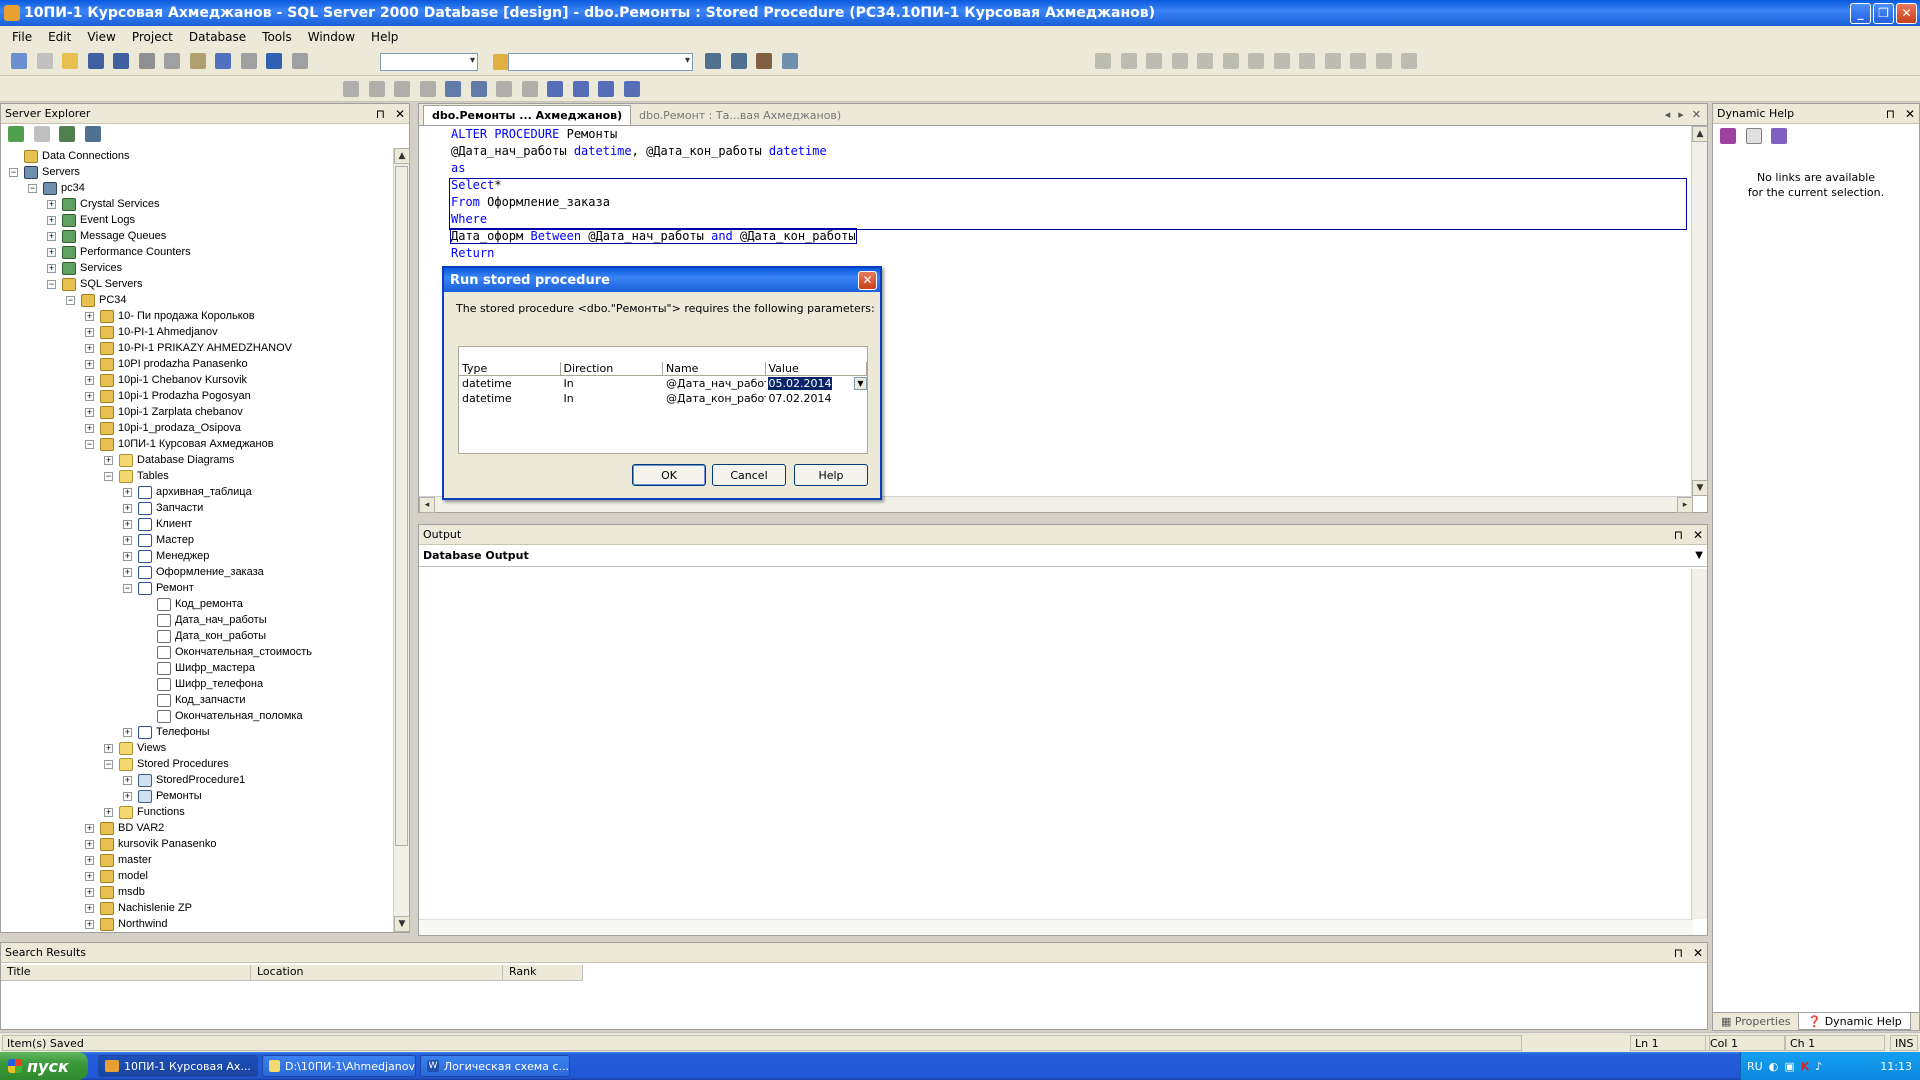 This screenshot has height=1080, width=1920. I want to click on tree-node: + Views, so click(135, 748).